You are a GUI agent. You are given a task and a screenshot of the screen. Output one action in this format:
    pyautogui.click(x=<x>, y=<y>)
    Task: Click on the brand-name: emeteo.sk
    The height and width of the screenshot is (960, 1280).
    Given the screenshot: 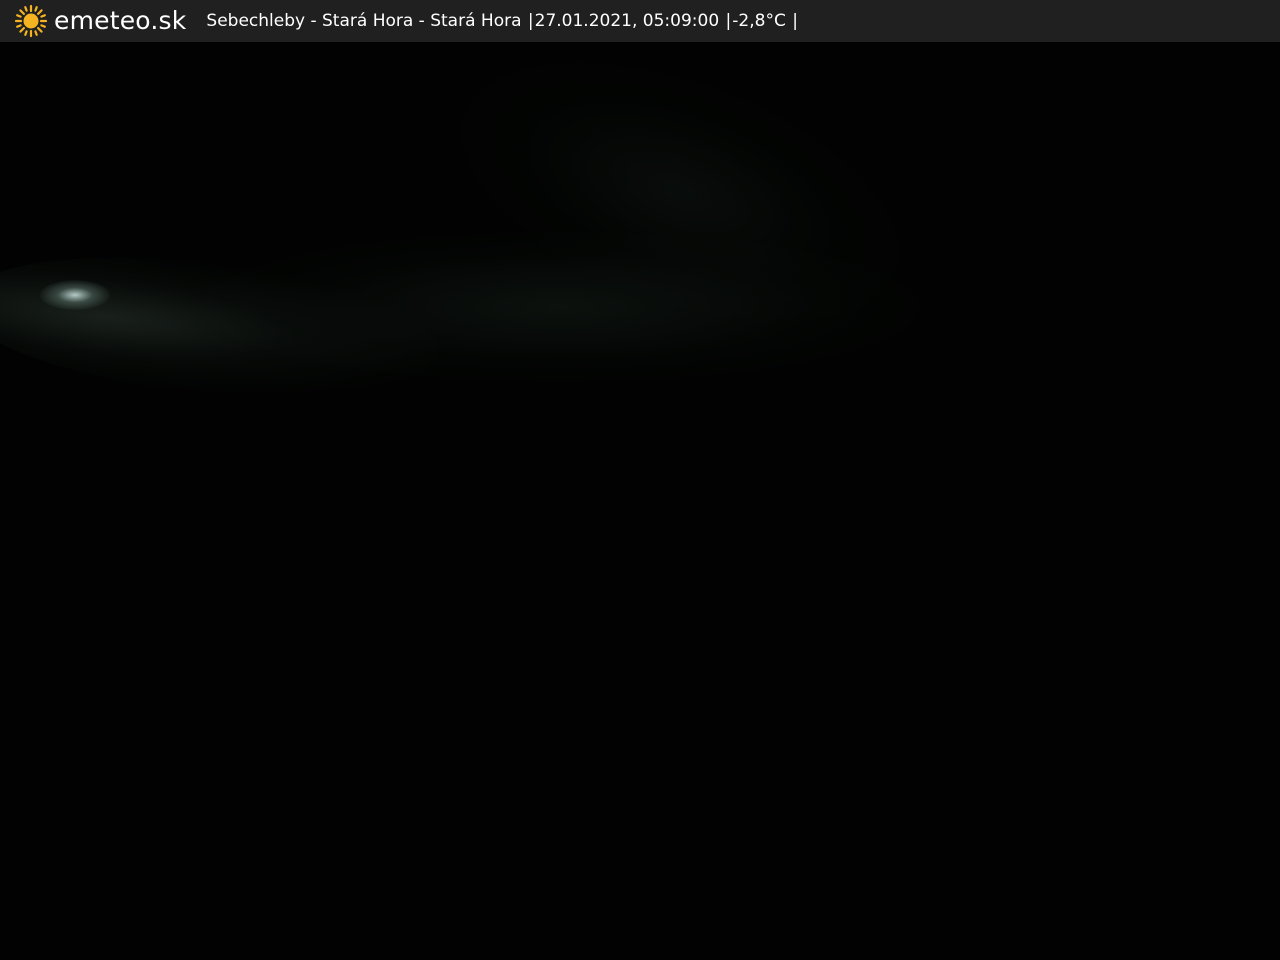 What is the action you would take?
    pyautogui.click(x=120, y=20)
    